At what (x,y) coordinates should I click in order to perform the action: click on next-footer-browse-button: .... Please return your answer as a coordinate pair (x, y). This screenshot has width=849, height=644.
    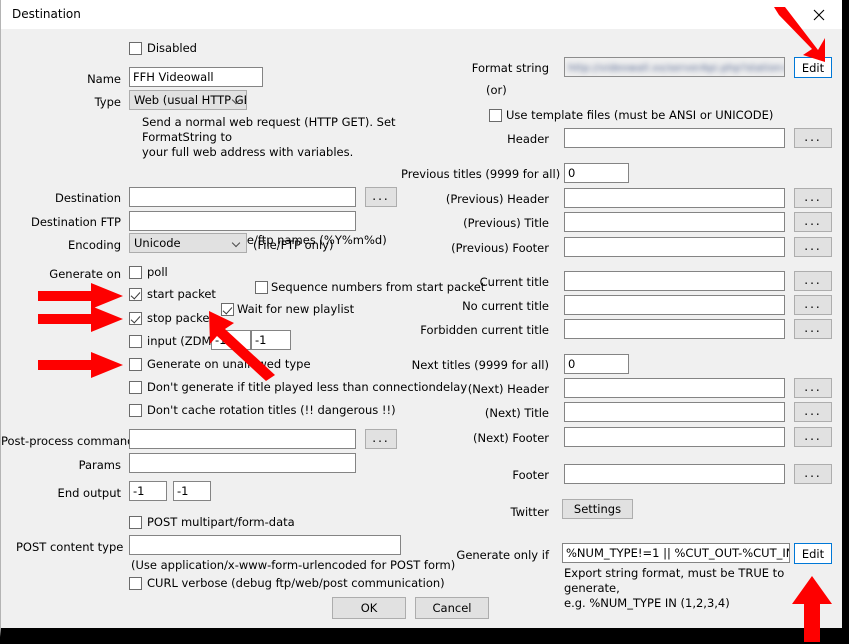
    Looking at the image, I should click on (813, 437).